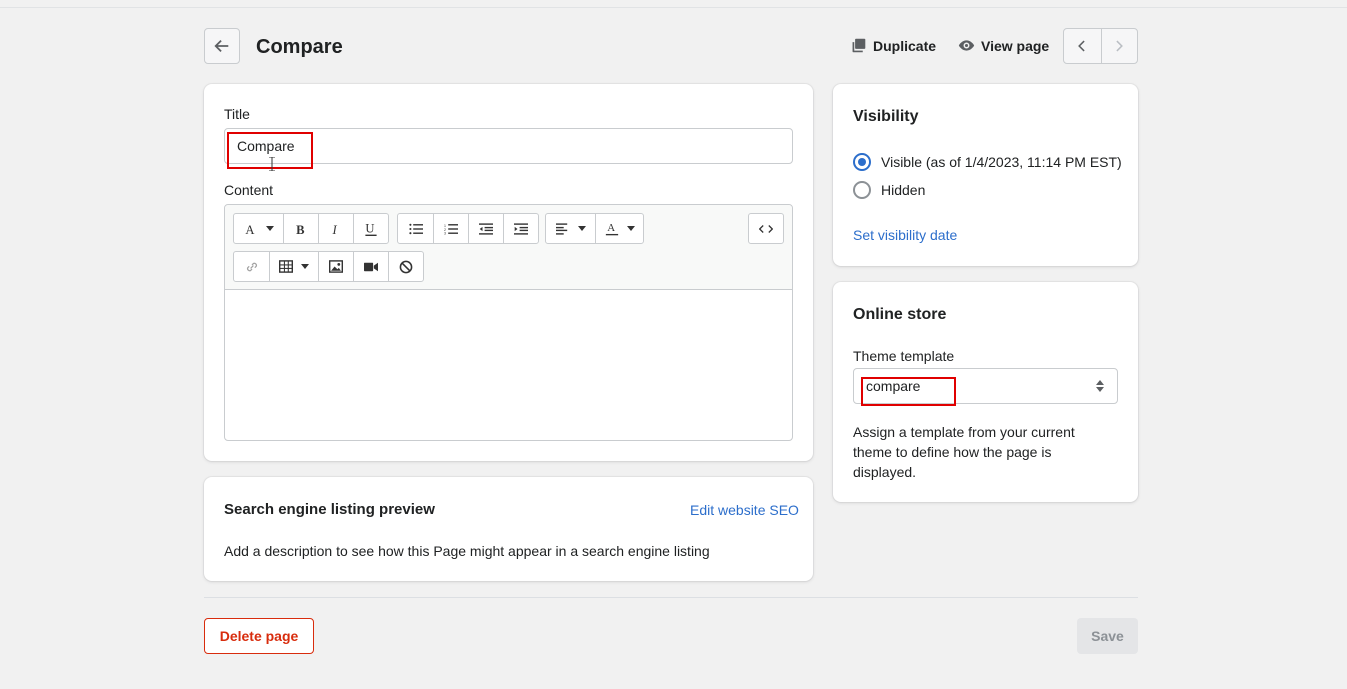  I want to click on bullet-list-icon, so click(415, 228).